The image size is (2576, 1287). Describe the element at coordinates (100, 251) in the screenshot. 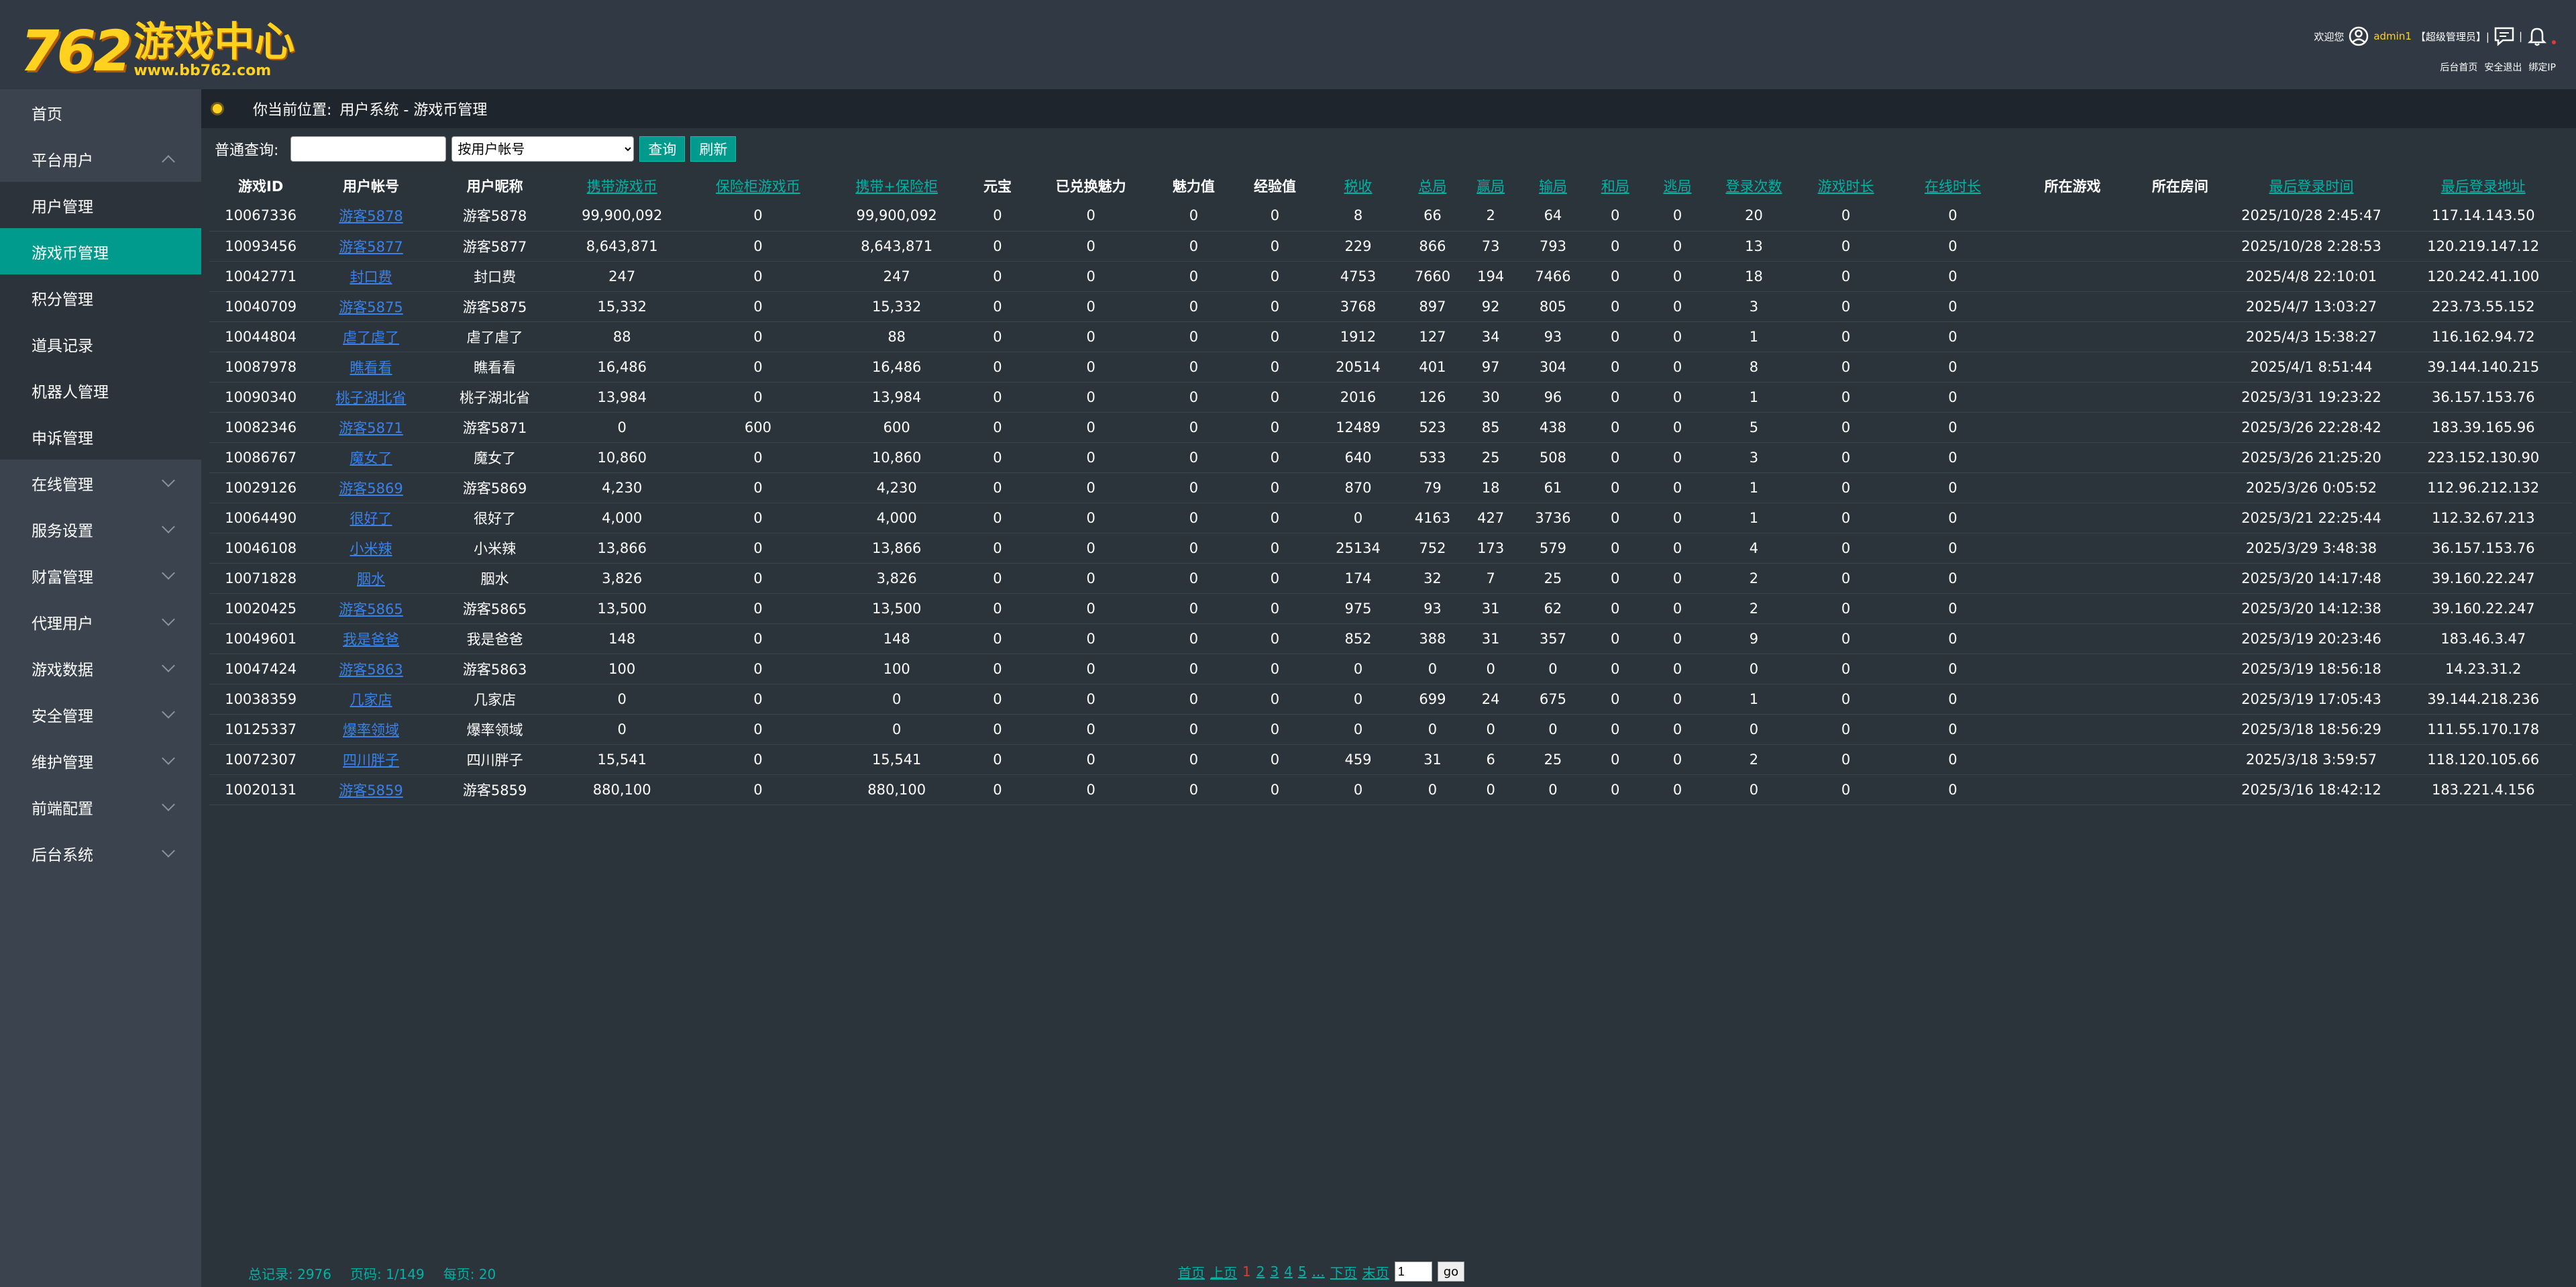

I see `sidebar-sub-coin-management: 游戏币管理` at that location.